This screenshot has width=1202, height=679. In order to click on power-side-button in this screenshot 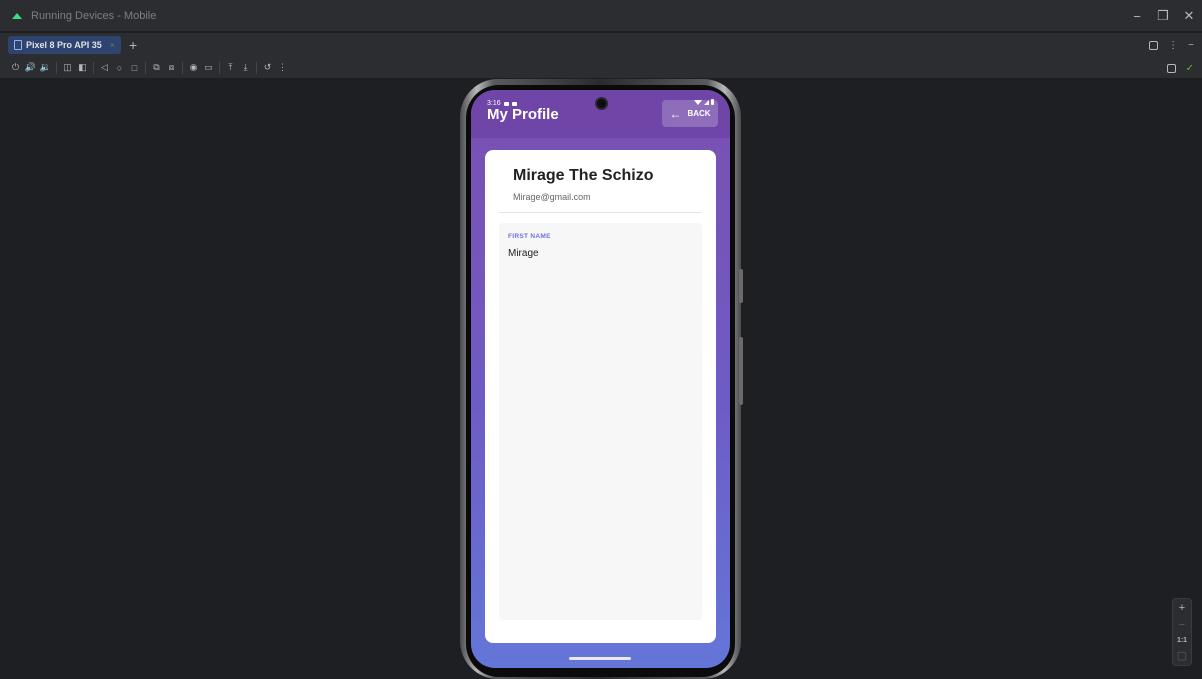, I will do `click(741, 286)`.